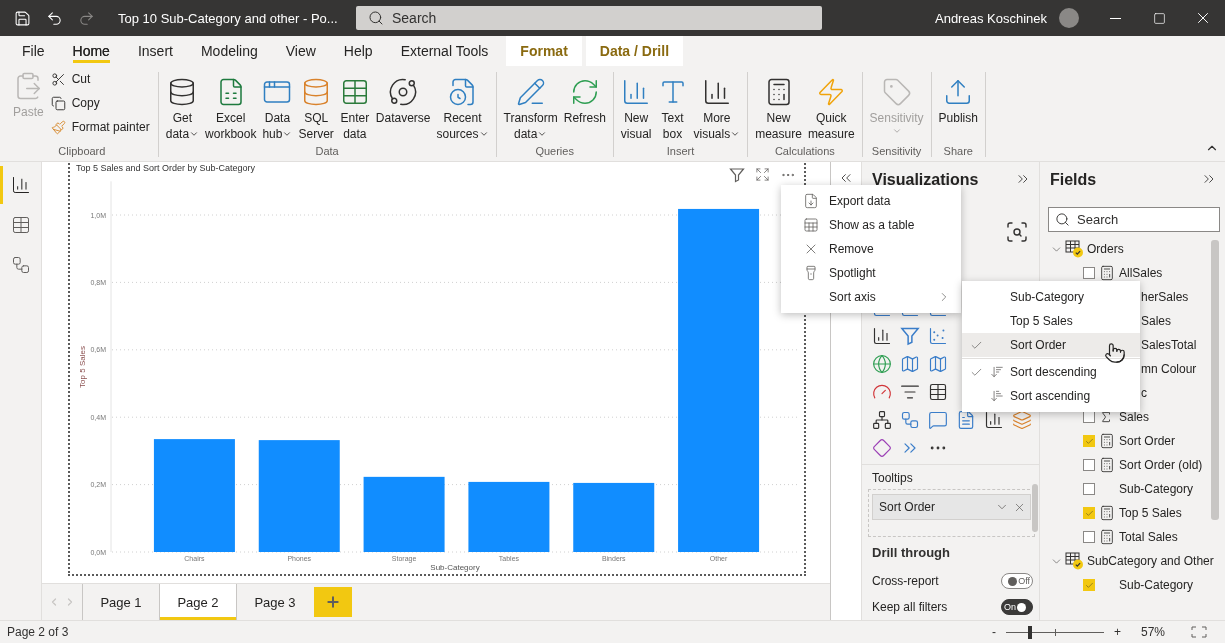  What do you see at coordinates (1150, 513) in the screenshot?
I see `field-name: Top 5 Sales` at bounding box center [1150, 513].